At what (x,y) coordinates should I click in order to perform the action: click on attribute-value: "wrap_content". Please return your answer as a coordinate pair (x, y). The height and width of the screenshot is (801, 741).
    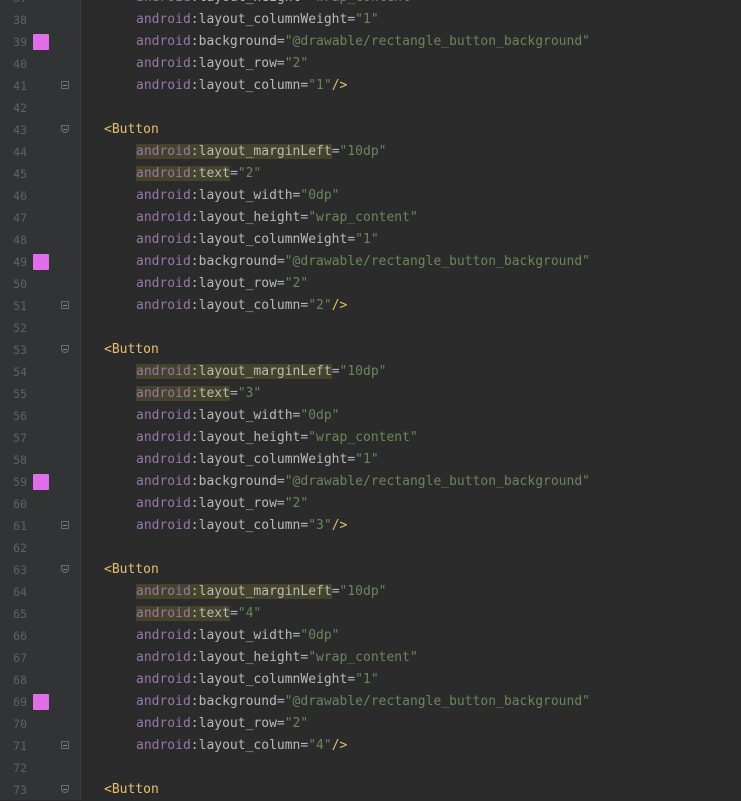
    Looking at the image, I should click on (363, 217).